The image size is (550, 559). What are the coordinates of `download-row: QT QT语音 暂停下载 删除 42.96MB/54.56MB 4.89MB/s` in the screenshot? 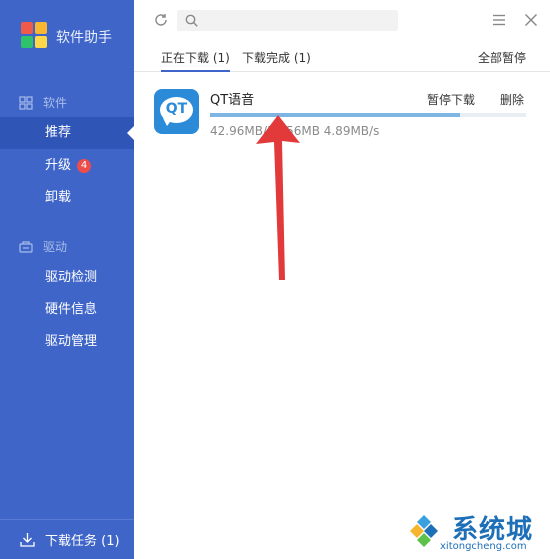 It's located at (342, 111).